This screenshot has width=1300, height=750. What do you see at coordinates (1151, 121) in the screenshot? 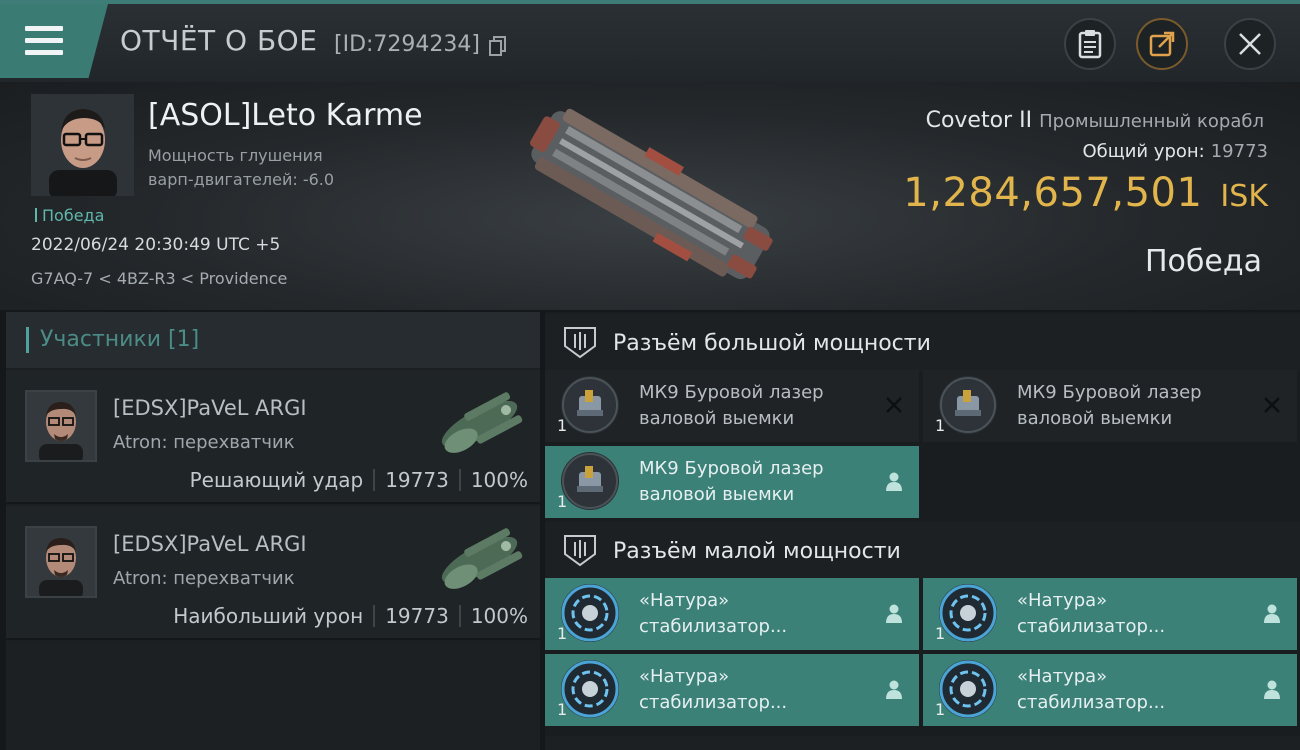
I see `ship-class-text: Промышленный корабл` at bounding box center [1151, 121].